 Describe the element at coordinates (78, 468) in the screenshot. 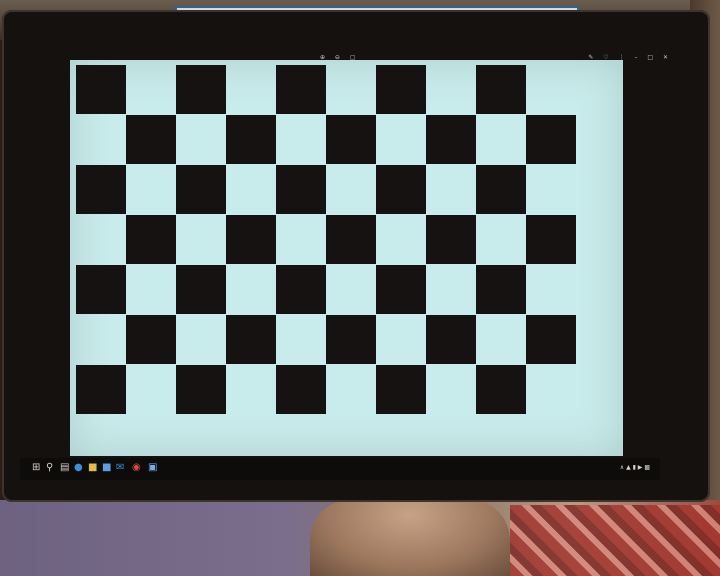

I see `edge-icon: ●` at that location.